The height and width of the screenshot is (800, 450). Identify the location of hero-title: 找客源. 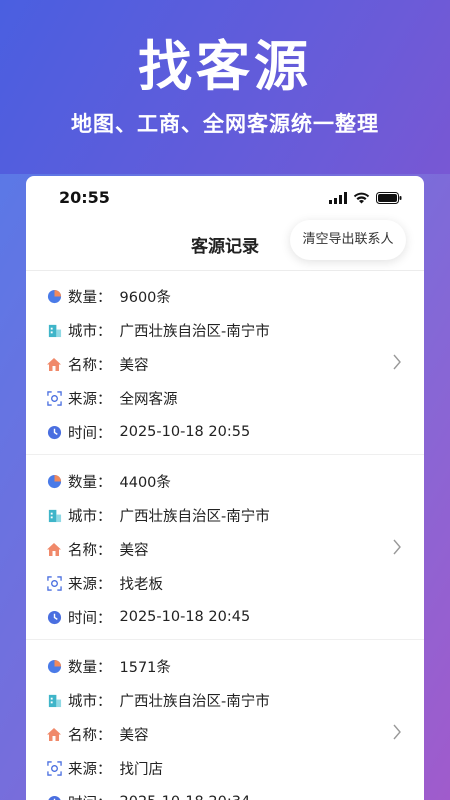
(225, 66).